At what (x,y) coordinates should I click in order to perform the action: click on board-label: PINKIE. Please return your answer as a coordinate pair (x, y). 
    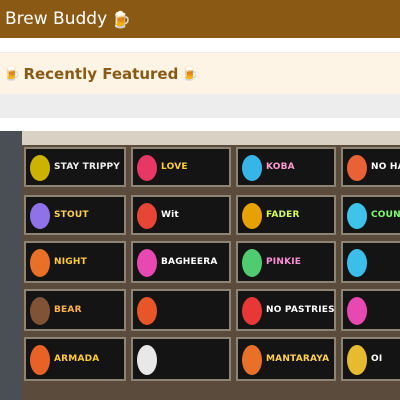
    Looking at the image, I should click on (284, 262).